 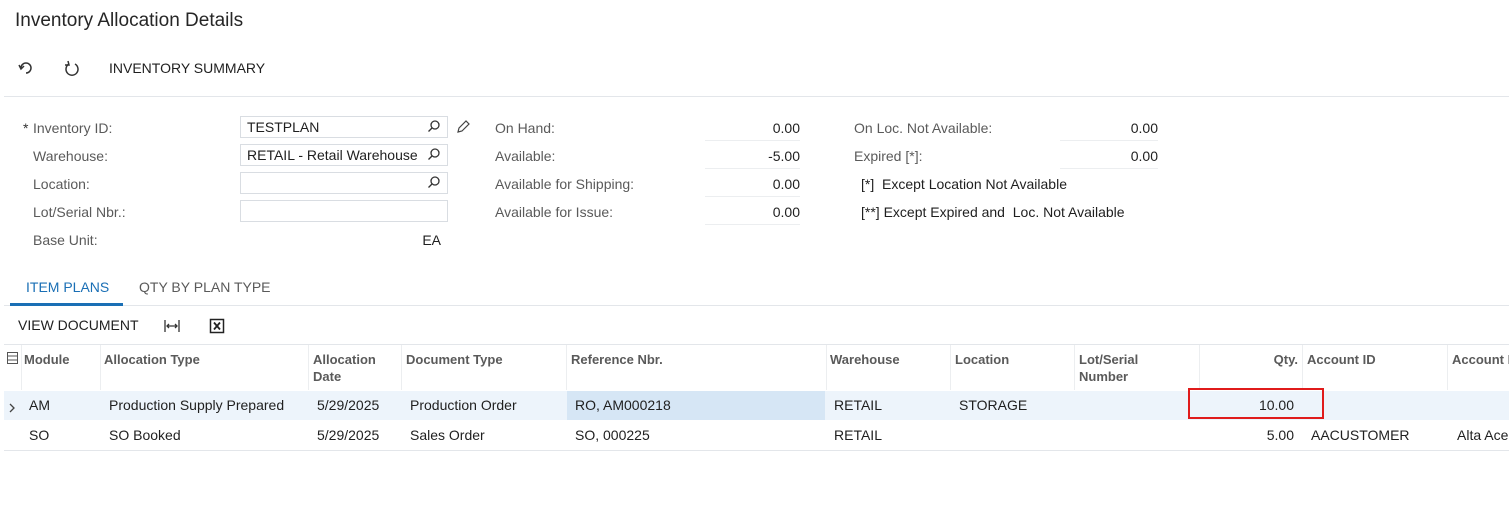 I want to click on cell-qty: 5.00, so click(x=1280, y=435).